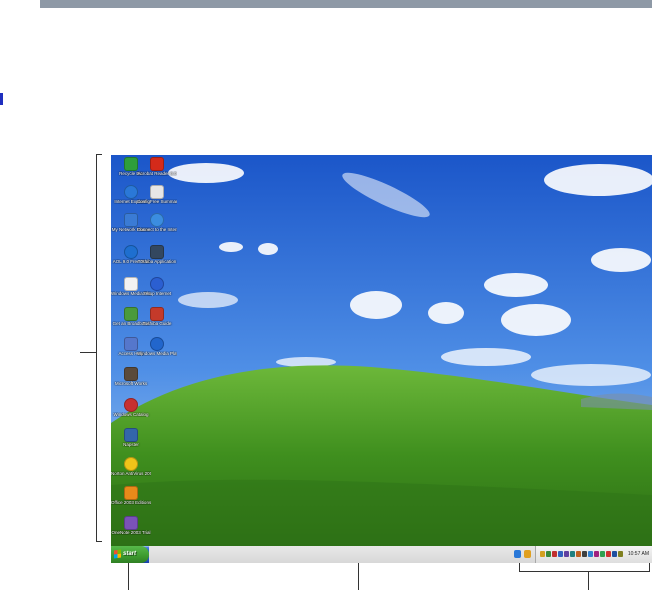 This screenshot has height=592, width=652. I want to click on desktop-icon-label: OneNote 2003 Trial, so click(131, 532).